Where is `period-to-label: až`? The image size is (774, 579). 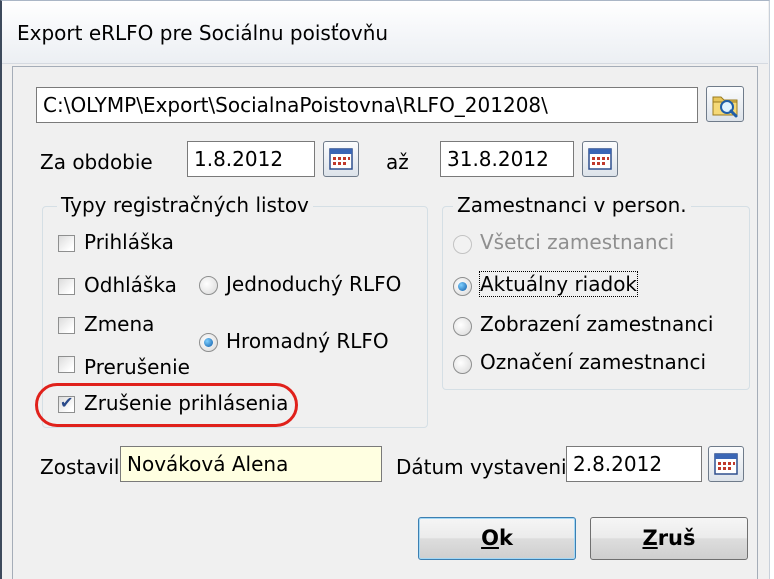 period-to-label: až is located at coordinates (397, 162).